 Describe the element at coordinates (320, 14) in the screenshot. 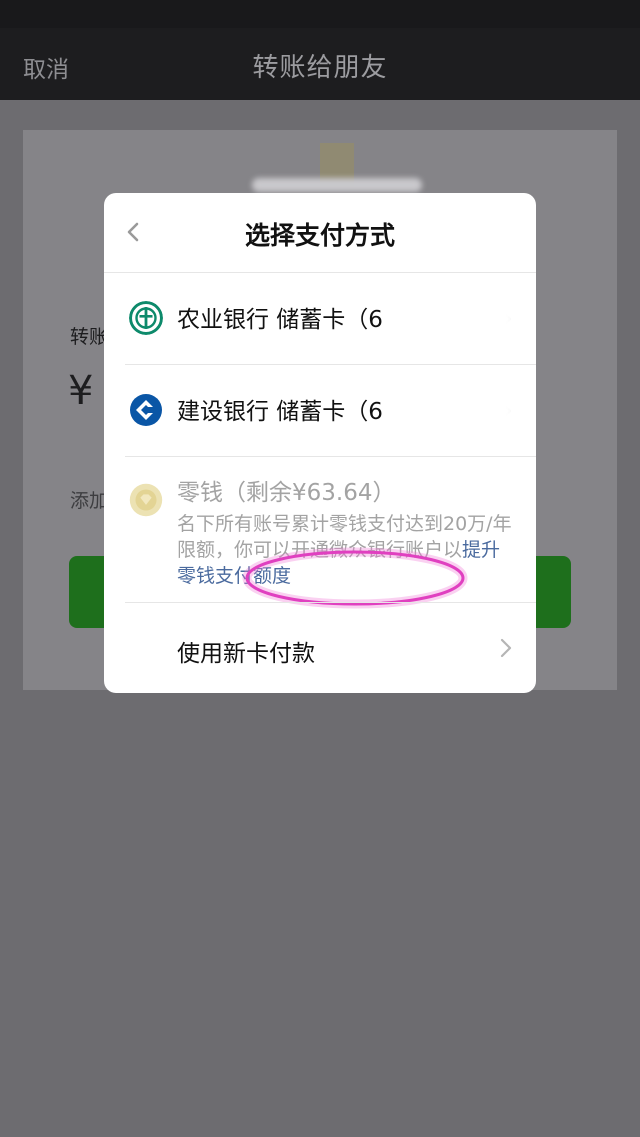

I see `status-bar` at that location.